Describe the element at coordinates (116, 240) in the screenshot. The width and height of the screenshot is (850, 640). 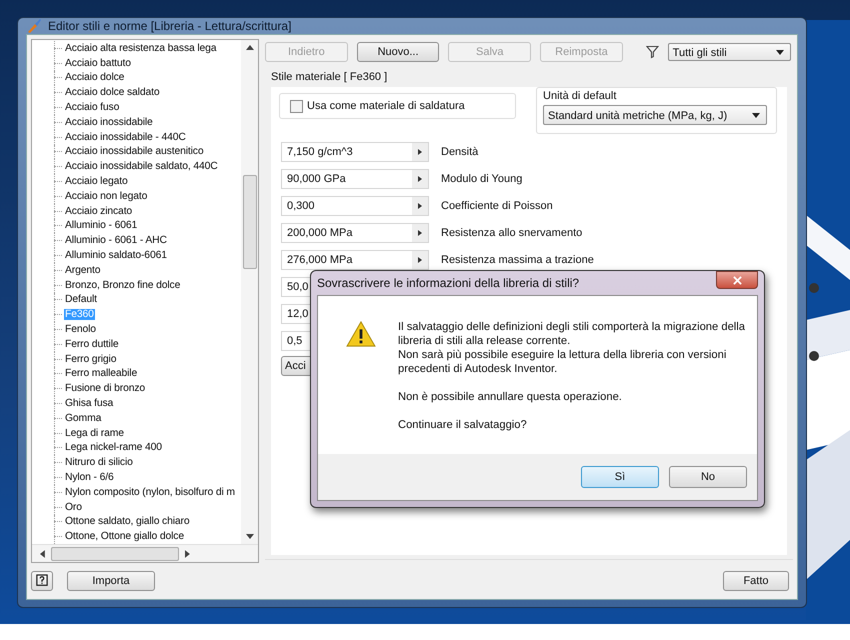
I see `tree-item: Alluminio - 6061 - AHC` at that location.